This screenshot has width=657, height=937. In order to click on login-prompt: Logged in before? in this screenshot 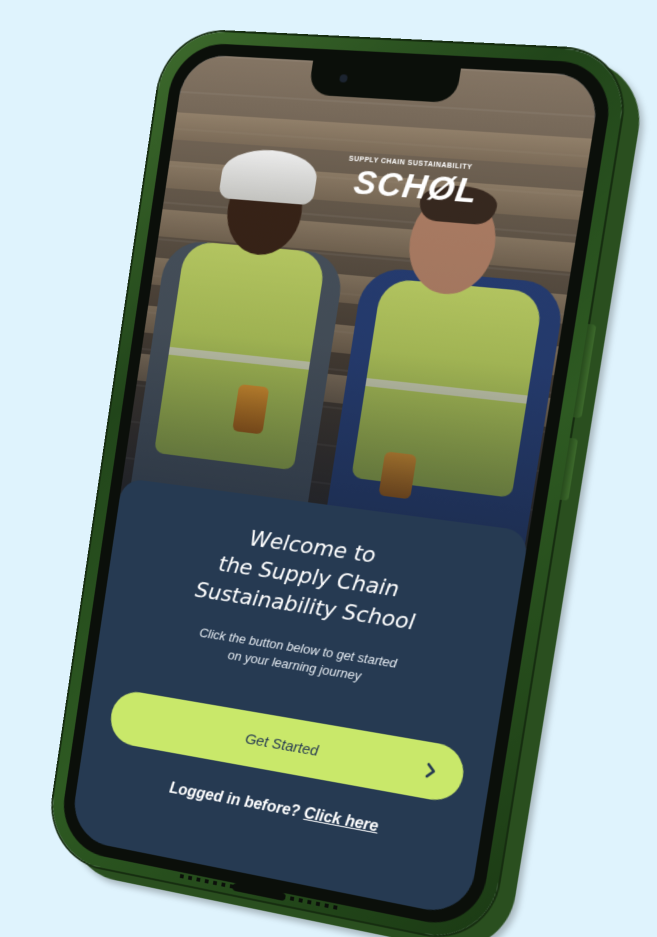, I will do `click(234, 800)`.